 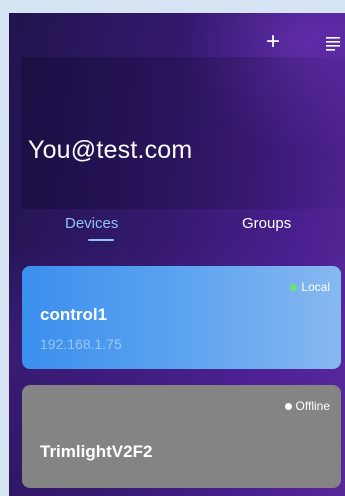 I want to click on tab-devices: Devices, so click(x=91, y=223).